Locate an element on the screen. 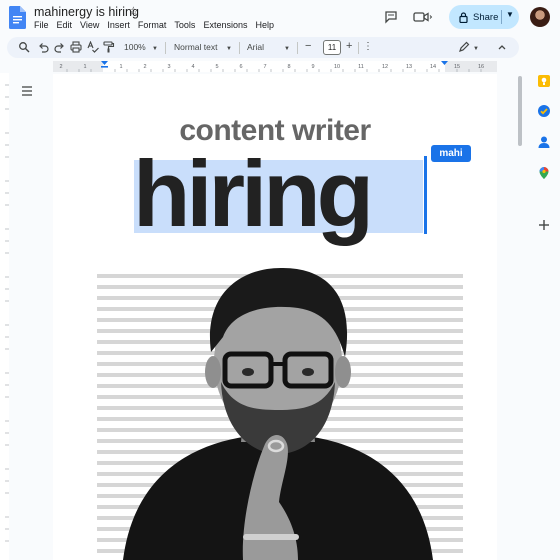  paint-format-icon is located at coordinates (109, 47).